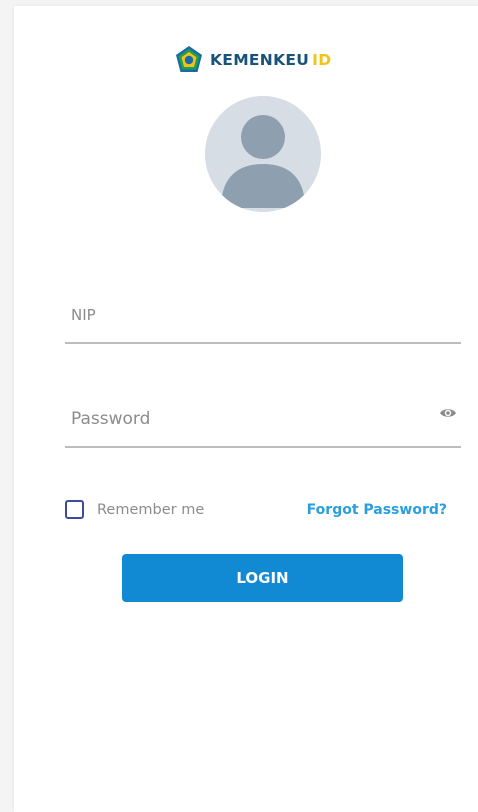  I want to click on user-avatar-glyph, so click(263, 154).